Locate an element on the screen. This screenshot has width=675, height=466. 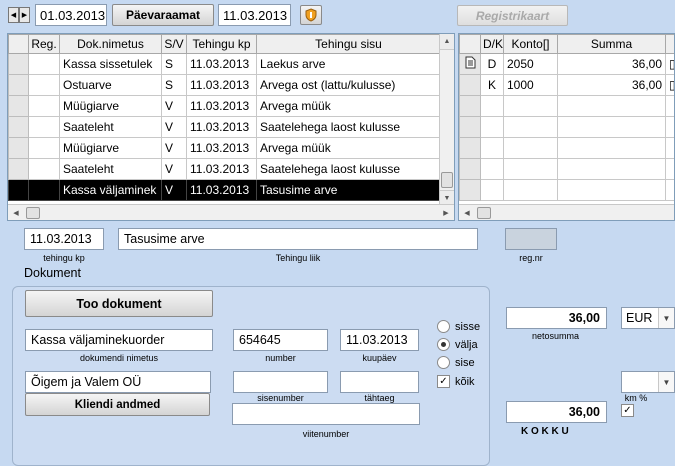
column-header-account: Konto[] is located at coordinates (531, 44).